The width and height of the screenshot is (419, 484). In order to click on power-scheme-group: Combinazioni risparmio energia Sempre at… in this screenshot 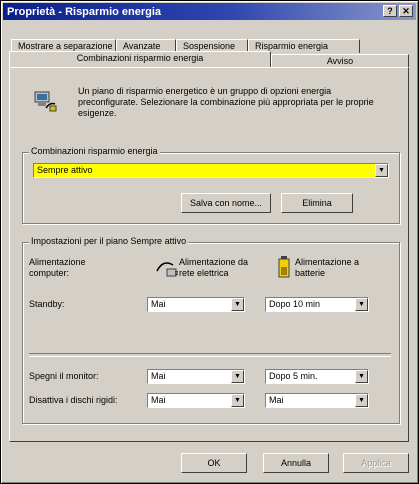, I will do `click(211, 185)`.